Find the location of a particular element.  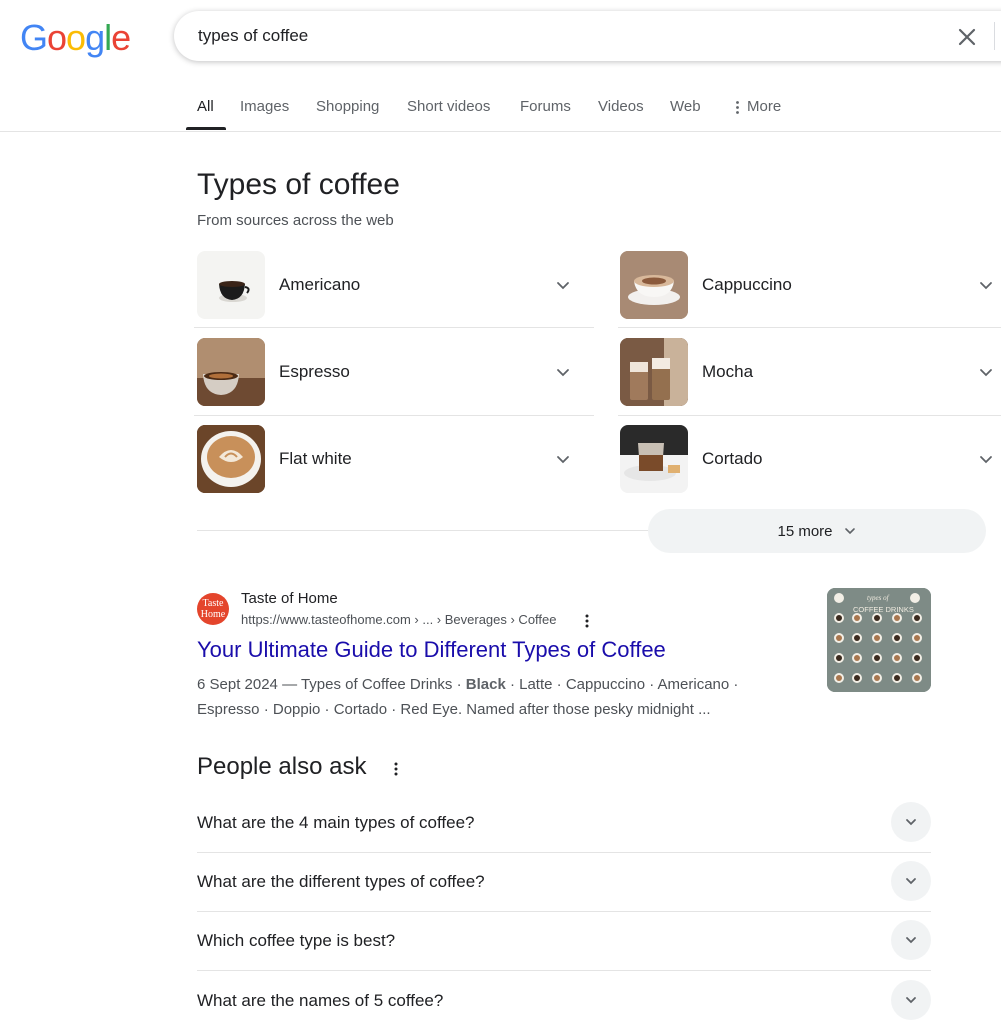

tab-more: More is located at coordinates (758, 107).